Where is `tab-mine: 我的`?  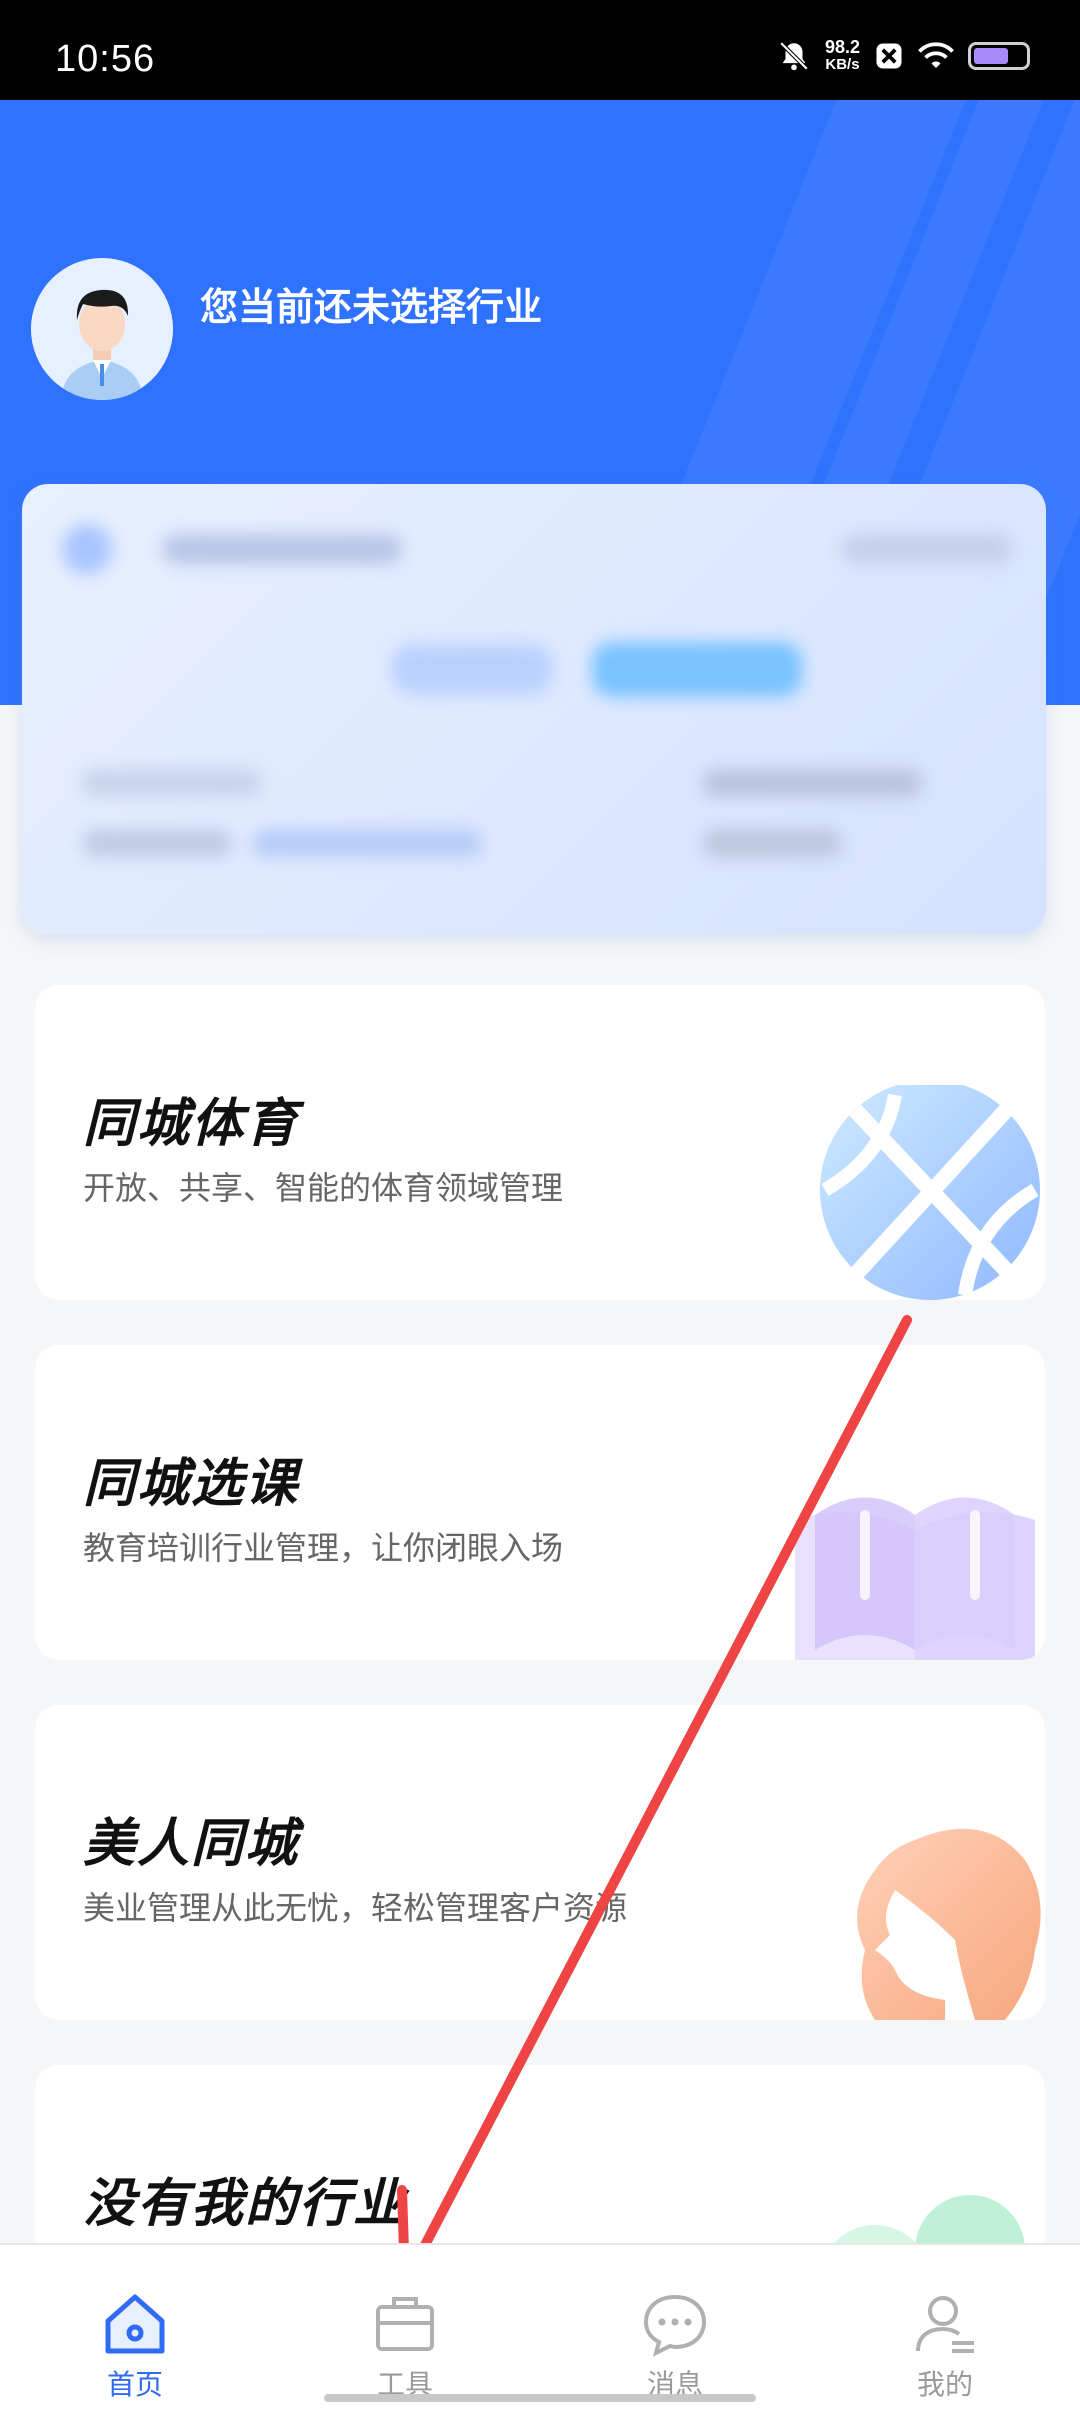 tab-mine: 我的 is located at coordinates (945, 2327).